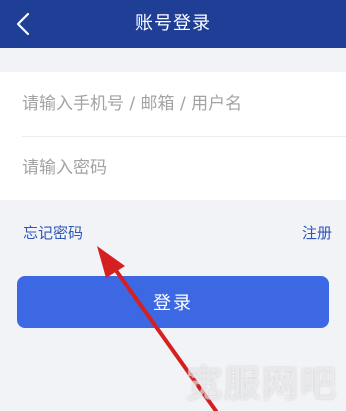  Describe the element at coordinates (317, 233) in the screenshot. I see `register-link: 注册` at that location.